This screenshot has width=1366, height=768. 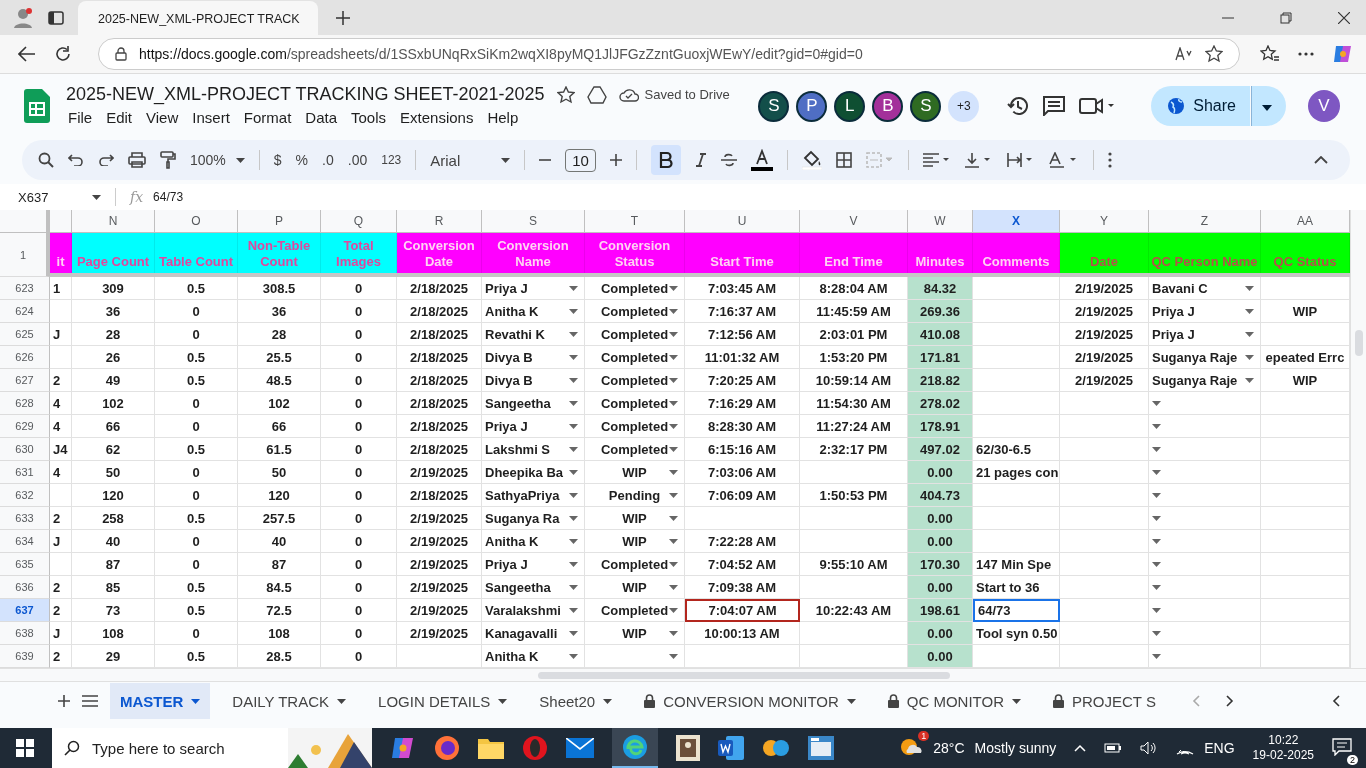 I want to click on language-indicator: ENG, so click(x=1219, y=748).